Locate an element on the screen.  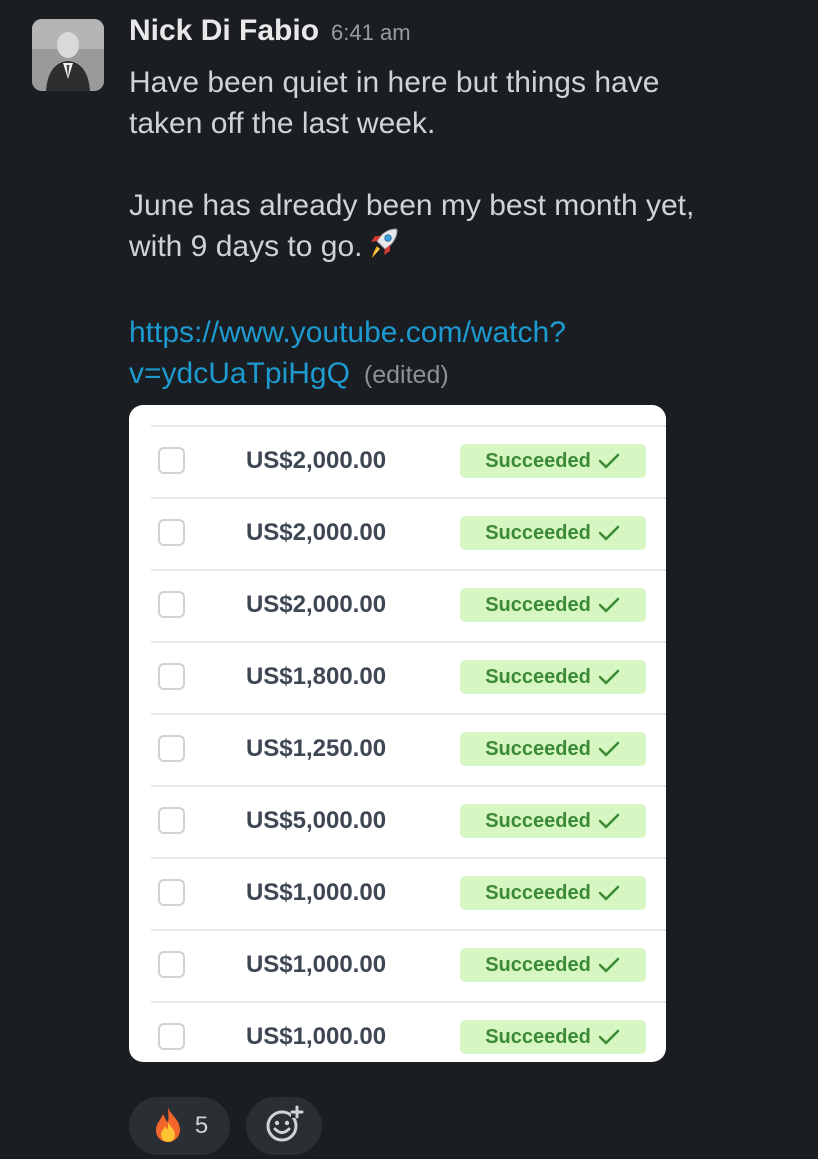
avatar is located at coordinates (68, 55).